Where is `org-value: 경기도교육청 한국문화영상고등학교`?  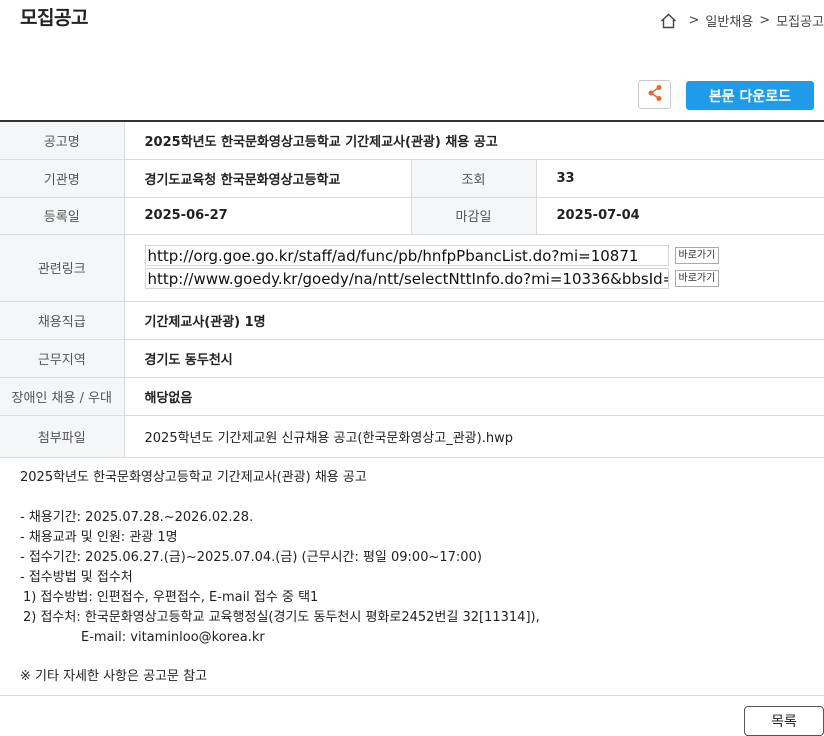 org-value: 경기도교육청 한국문화영상고등학교 is located at coordinates (267, 178).